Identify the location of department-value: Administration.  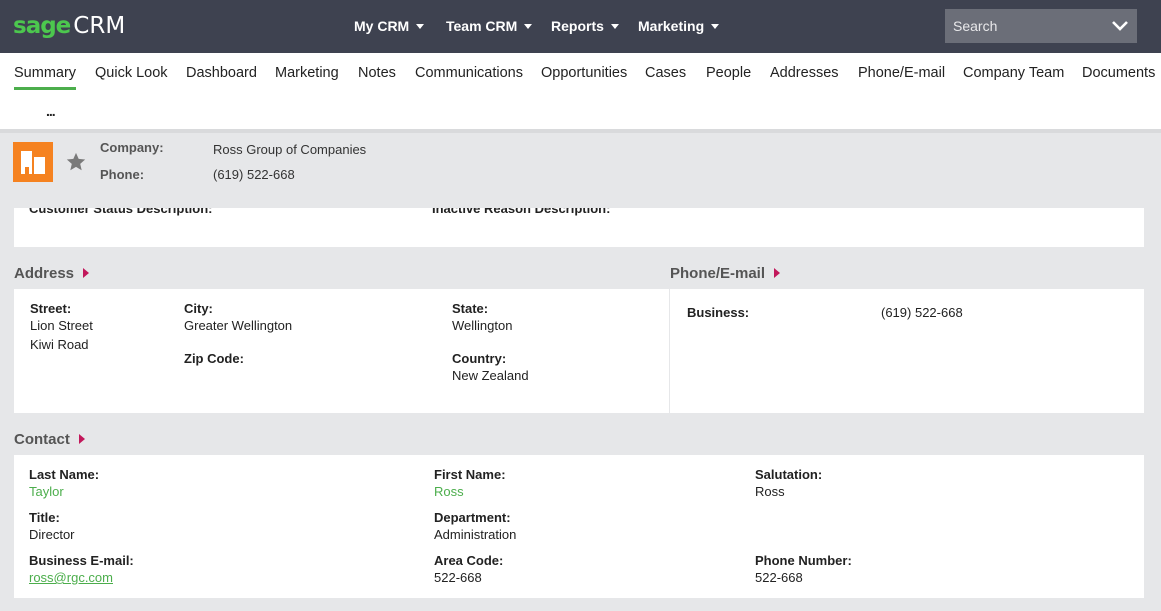
(475, 534).